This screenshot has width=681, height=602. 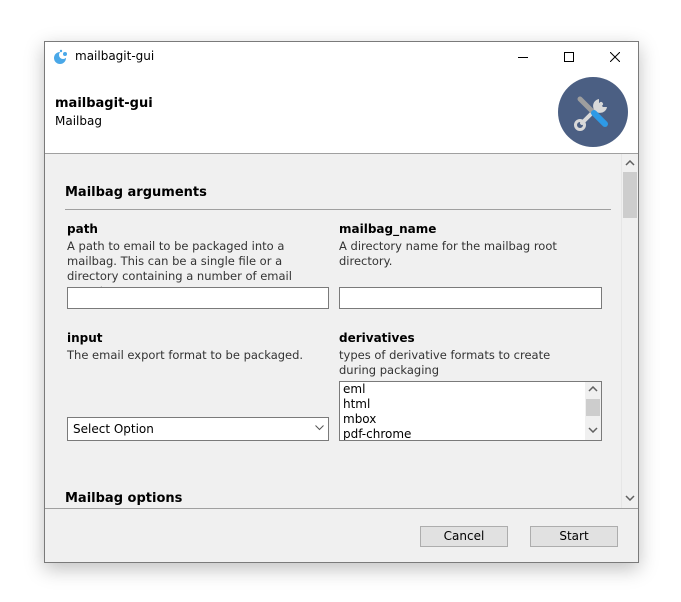 I want to click on maximize-button, so click(x=569, y=57).